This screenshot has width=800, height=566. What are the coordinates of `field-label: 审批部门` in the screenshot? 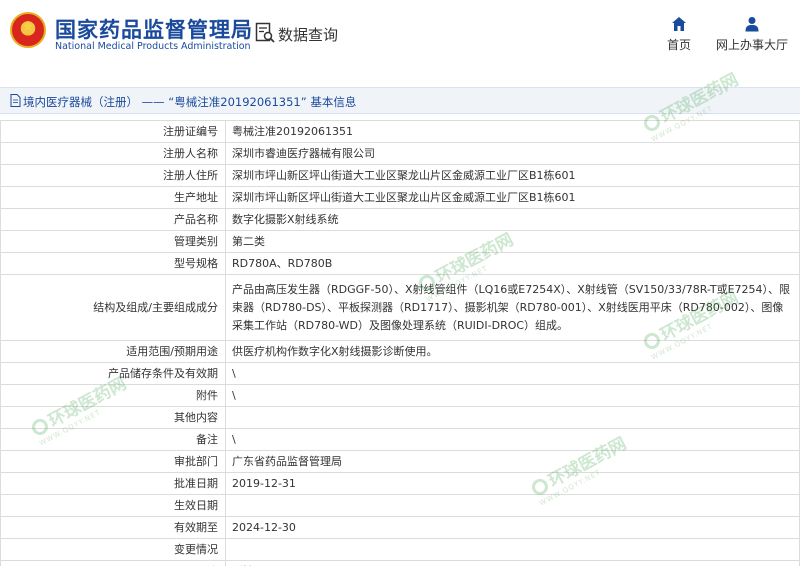 It's located at (113, 461).